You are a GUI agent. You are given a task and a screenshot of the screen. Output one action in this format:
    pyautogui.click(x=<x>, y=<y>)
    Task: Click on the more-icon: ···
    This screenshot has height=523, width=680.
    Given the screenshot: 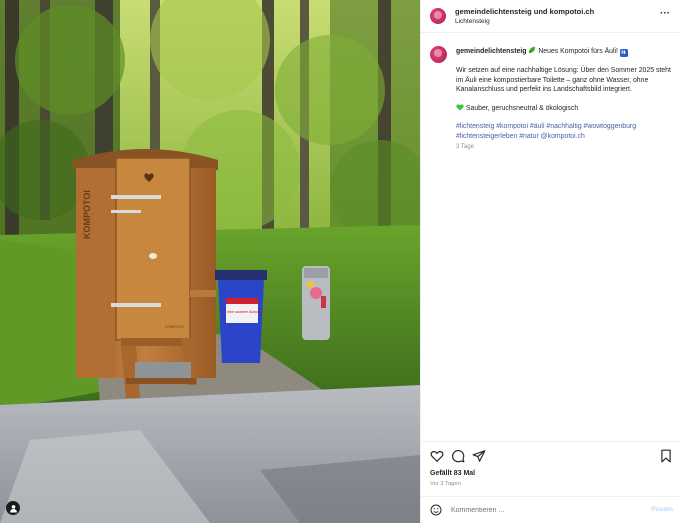 What is the action you would take?
    pyautogui.click(x=665, y=14)
    